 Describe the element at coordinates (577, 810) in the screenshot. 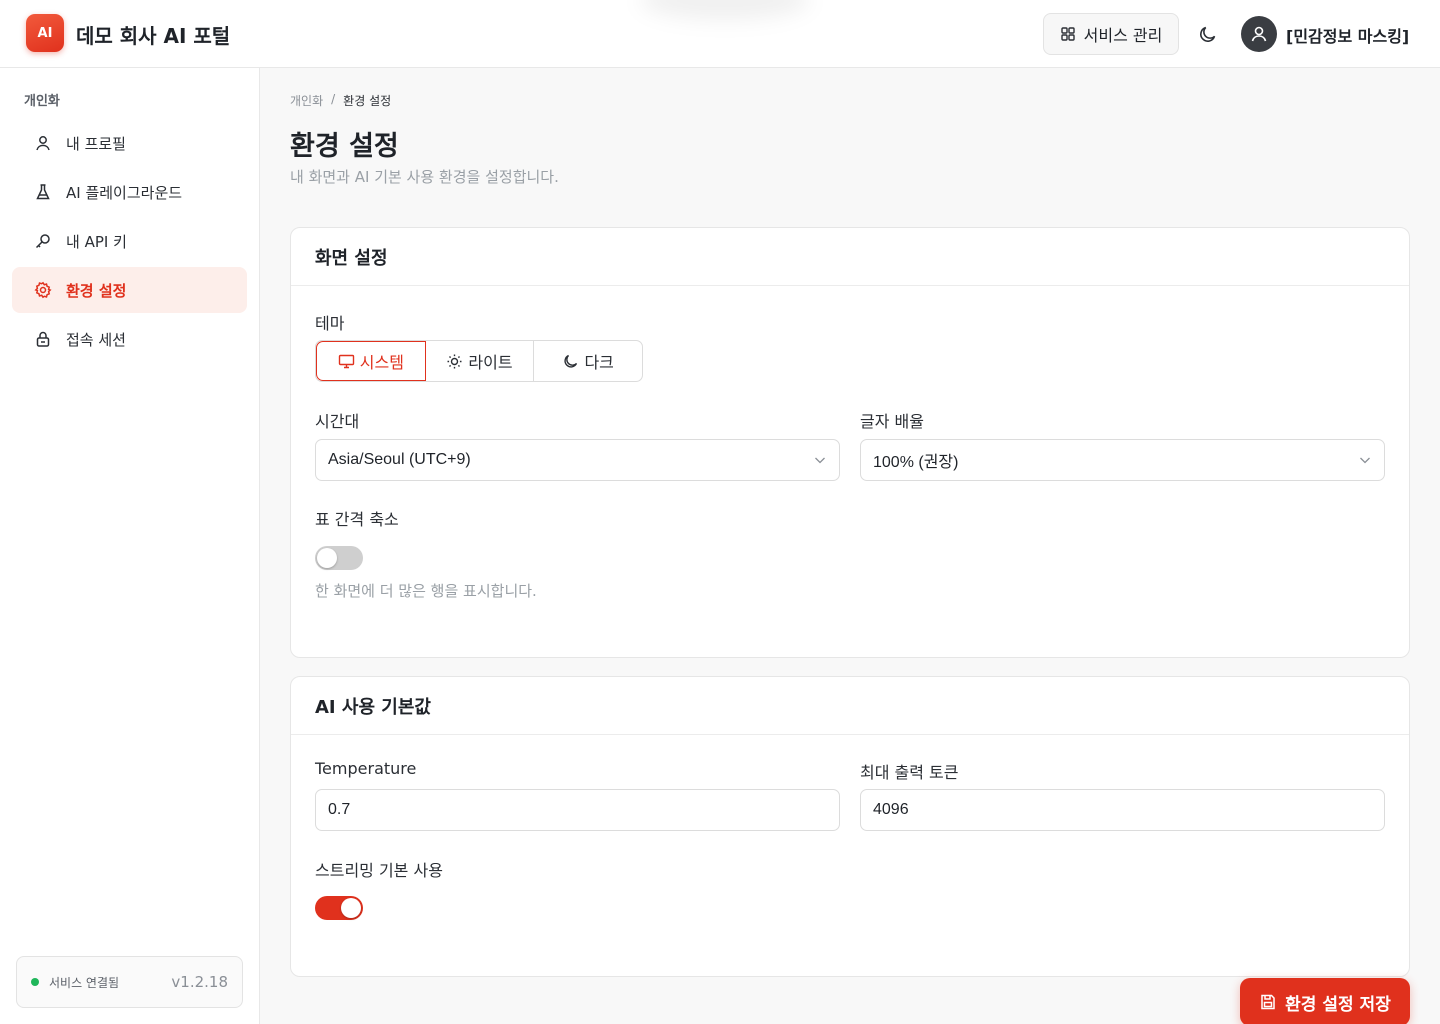

I see `temperature-input: 0.7` at that location.